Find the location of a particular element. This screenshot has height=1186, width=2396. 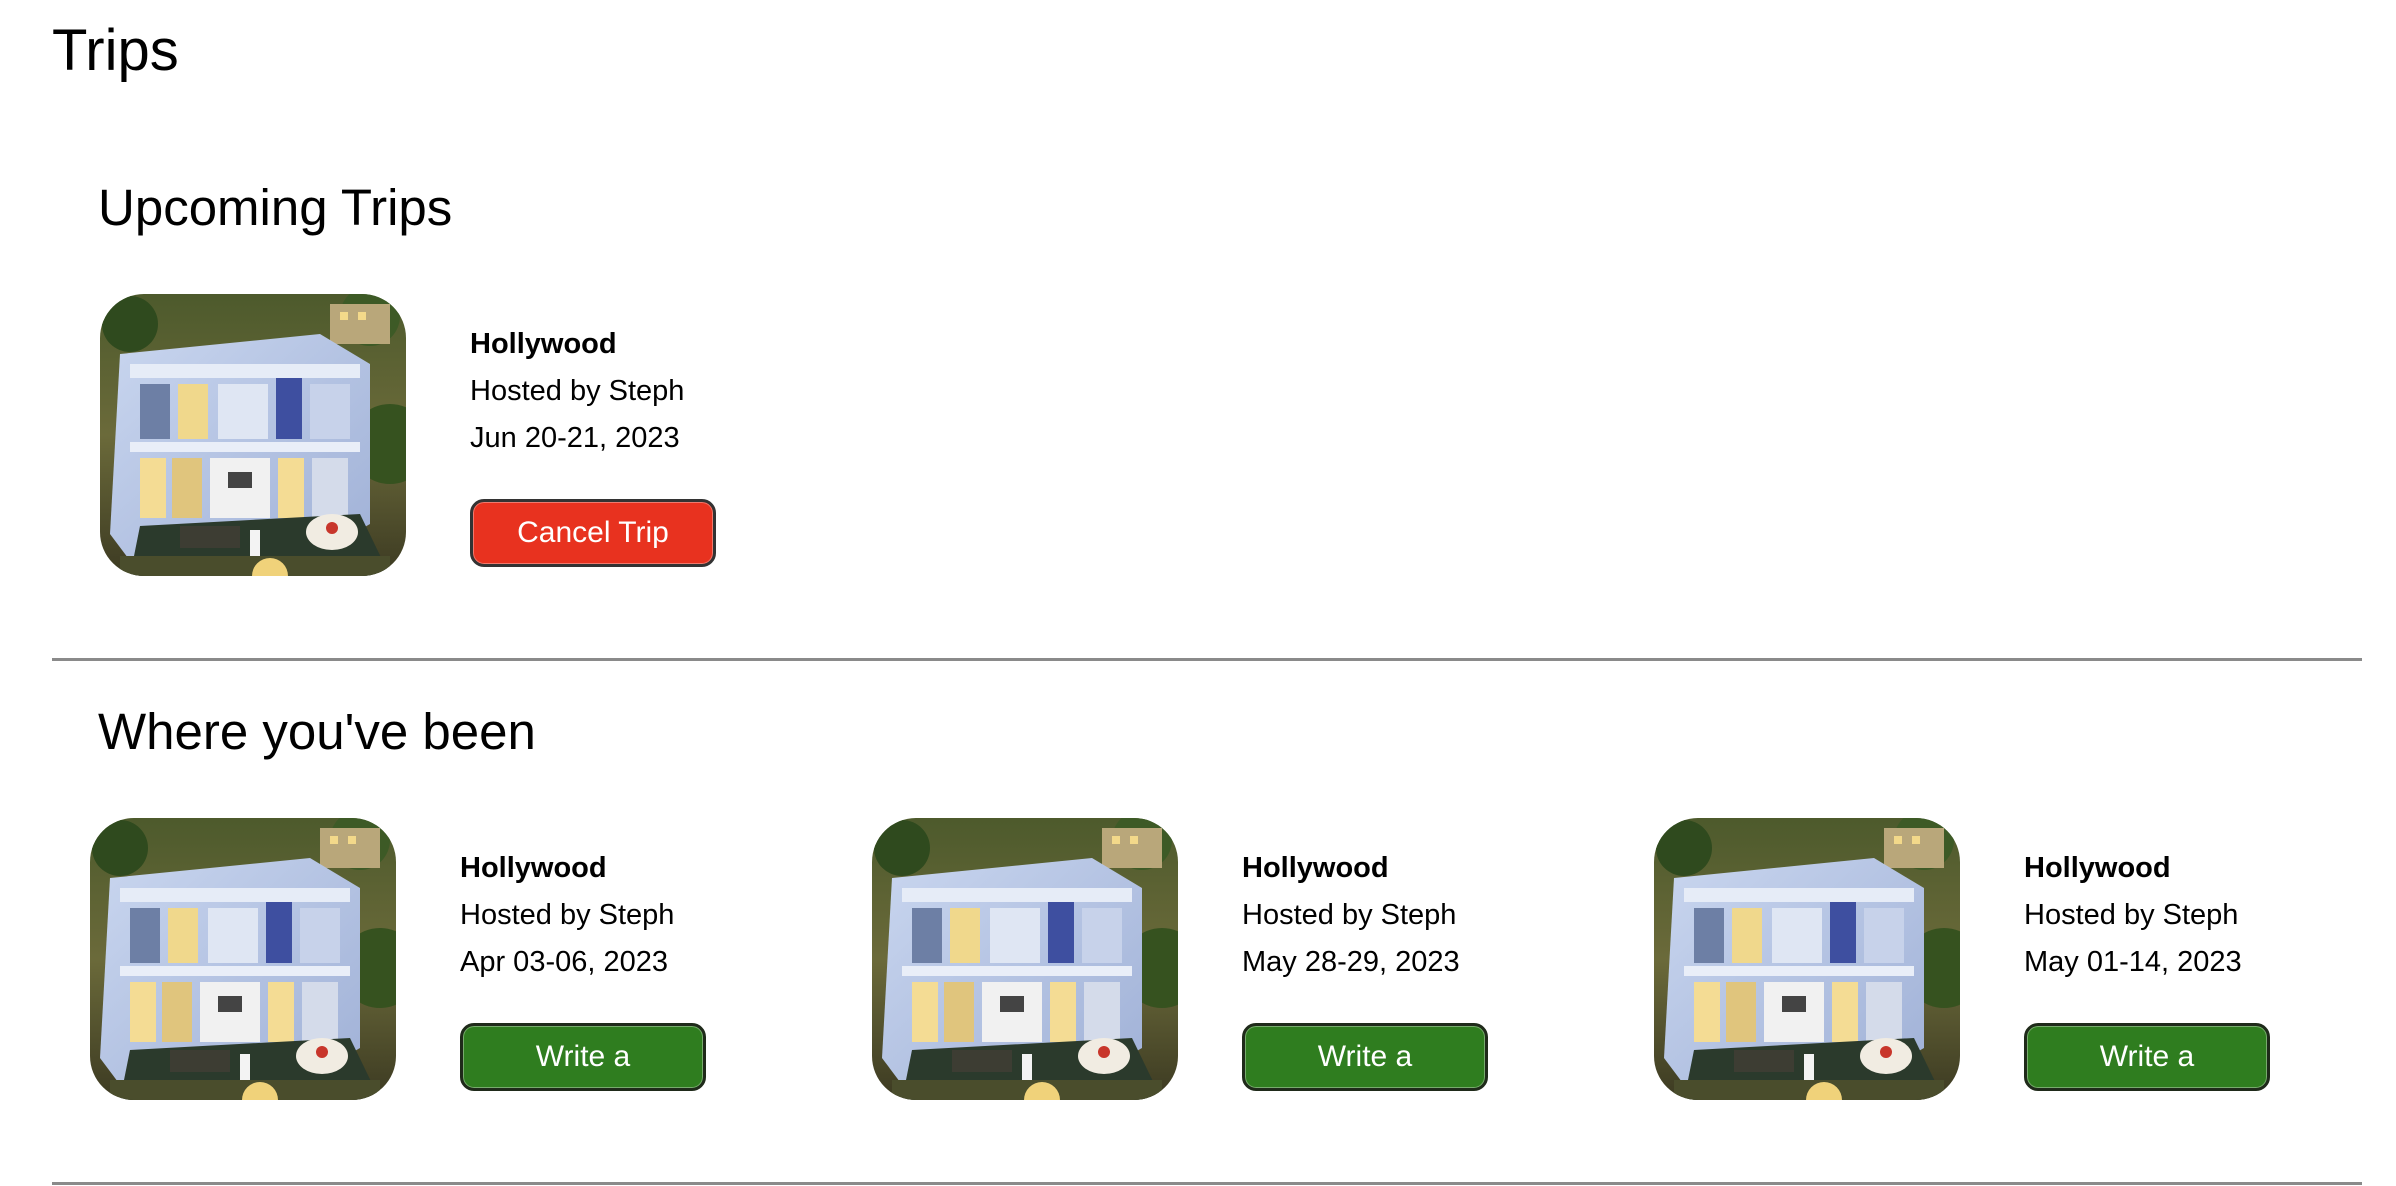

upcoming-trips-heading: Upcoming Trips is located at coordinates (275, 207).